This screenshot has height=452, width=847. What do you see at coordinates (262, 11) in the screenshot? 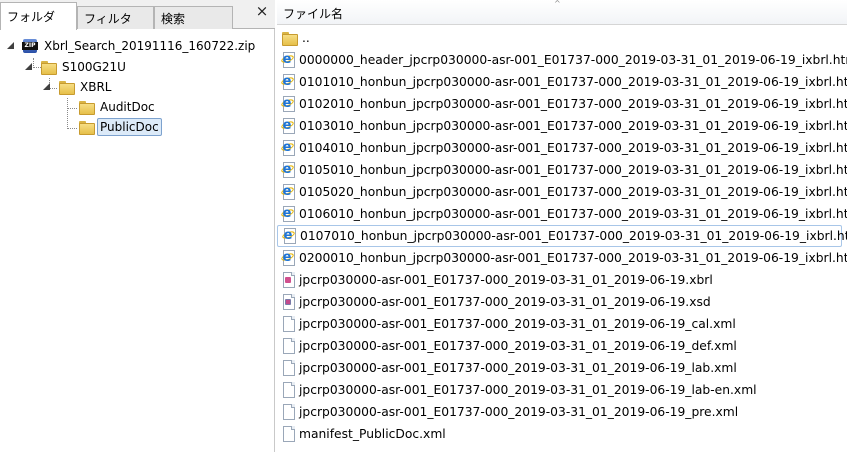
I see `close-pane-button: ×` at bounding box center [262, 11].